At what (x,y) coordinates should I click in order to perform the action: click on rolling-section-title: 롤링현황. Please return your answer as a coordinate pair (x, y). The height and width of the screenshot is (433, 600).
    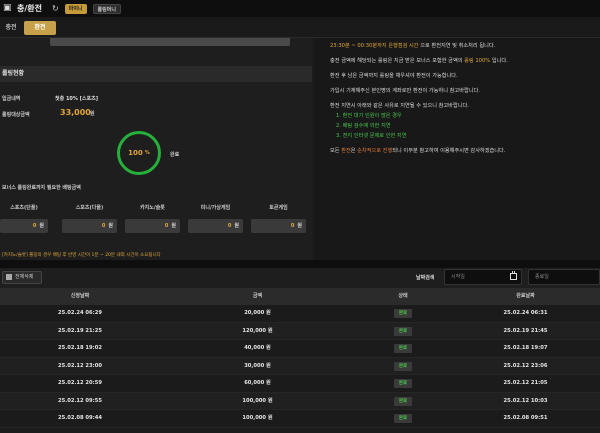
    Looking at the image, I should click on (156, 74).